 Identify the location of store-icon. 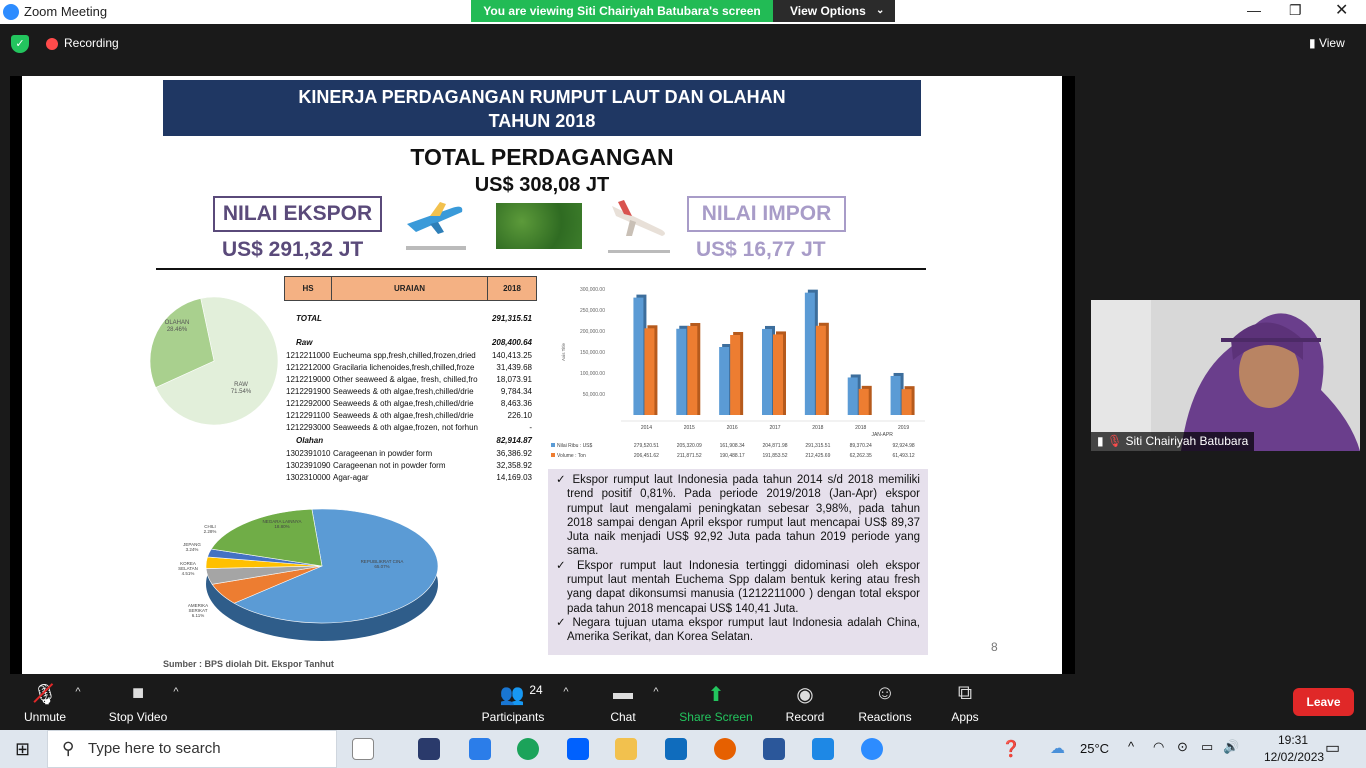
(480, 749).